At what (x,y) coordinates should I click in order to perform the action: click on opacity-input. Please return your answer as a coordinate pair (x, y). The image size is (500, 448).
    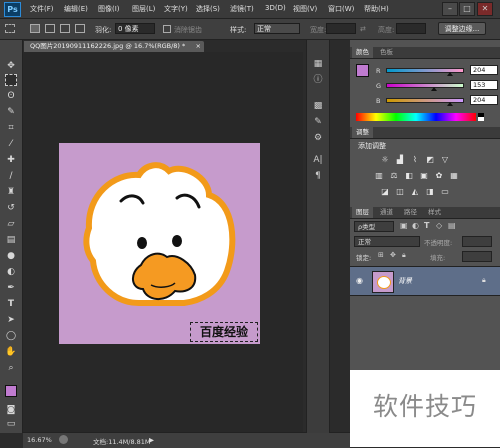
    Looking at the image, I should click on (477, 241).